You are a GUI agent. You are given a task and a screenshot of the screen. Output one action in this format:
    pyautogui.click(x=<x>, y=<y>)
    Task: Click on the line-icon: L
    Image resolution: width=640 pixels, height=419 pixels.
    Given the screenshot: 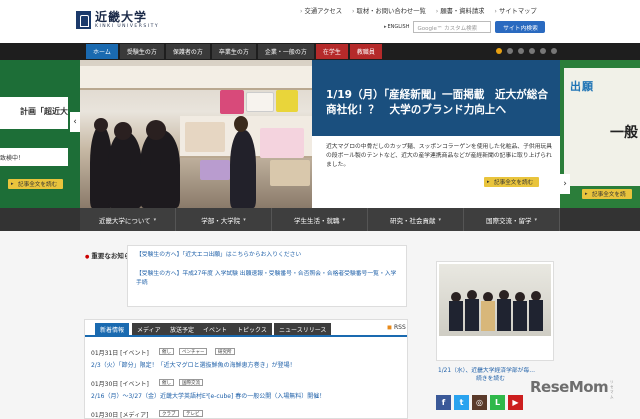 What is the action you would take?
    pyautogui.click(x=497, y=402)
    